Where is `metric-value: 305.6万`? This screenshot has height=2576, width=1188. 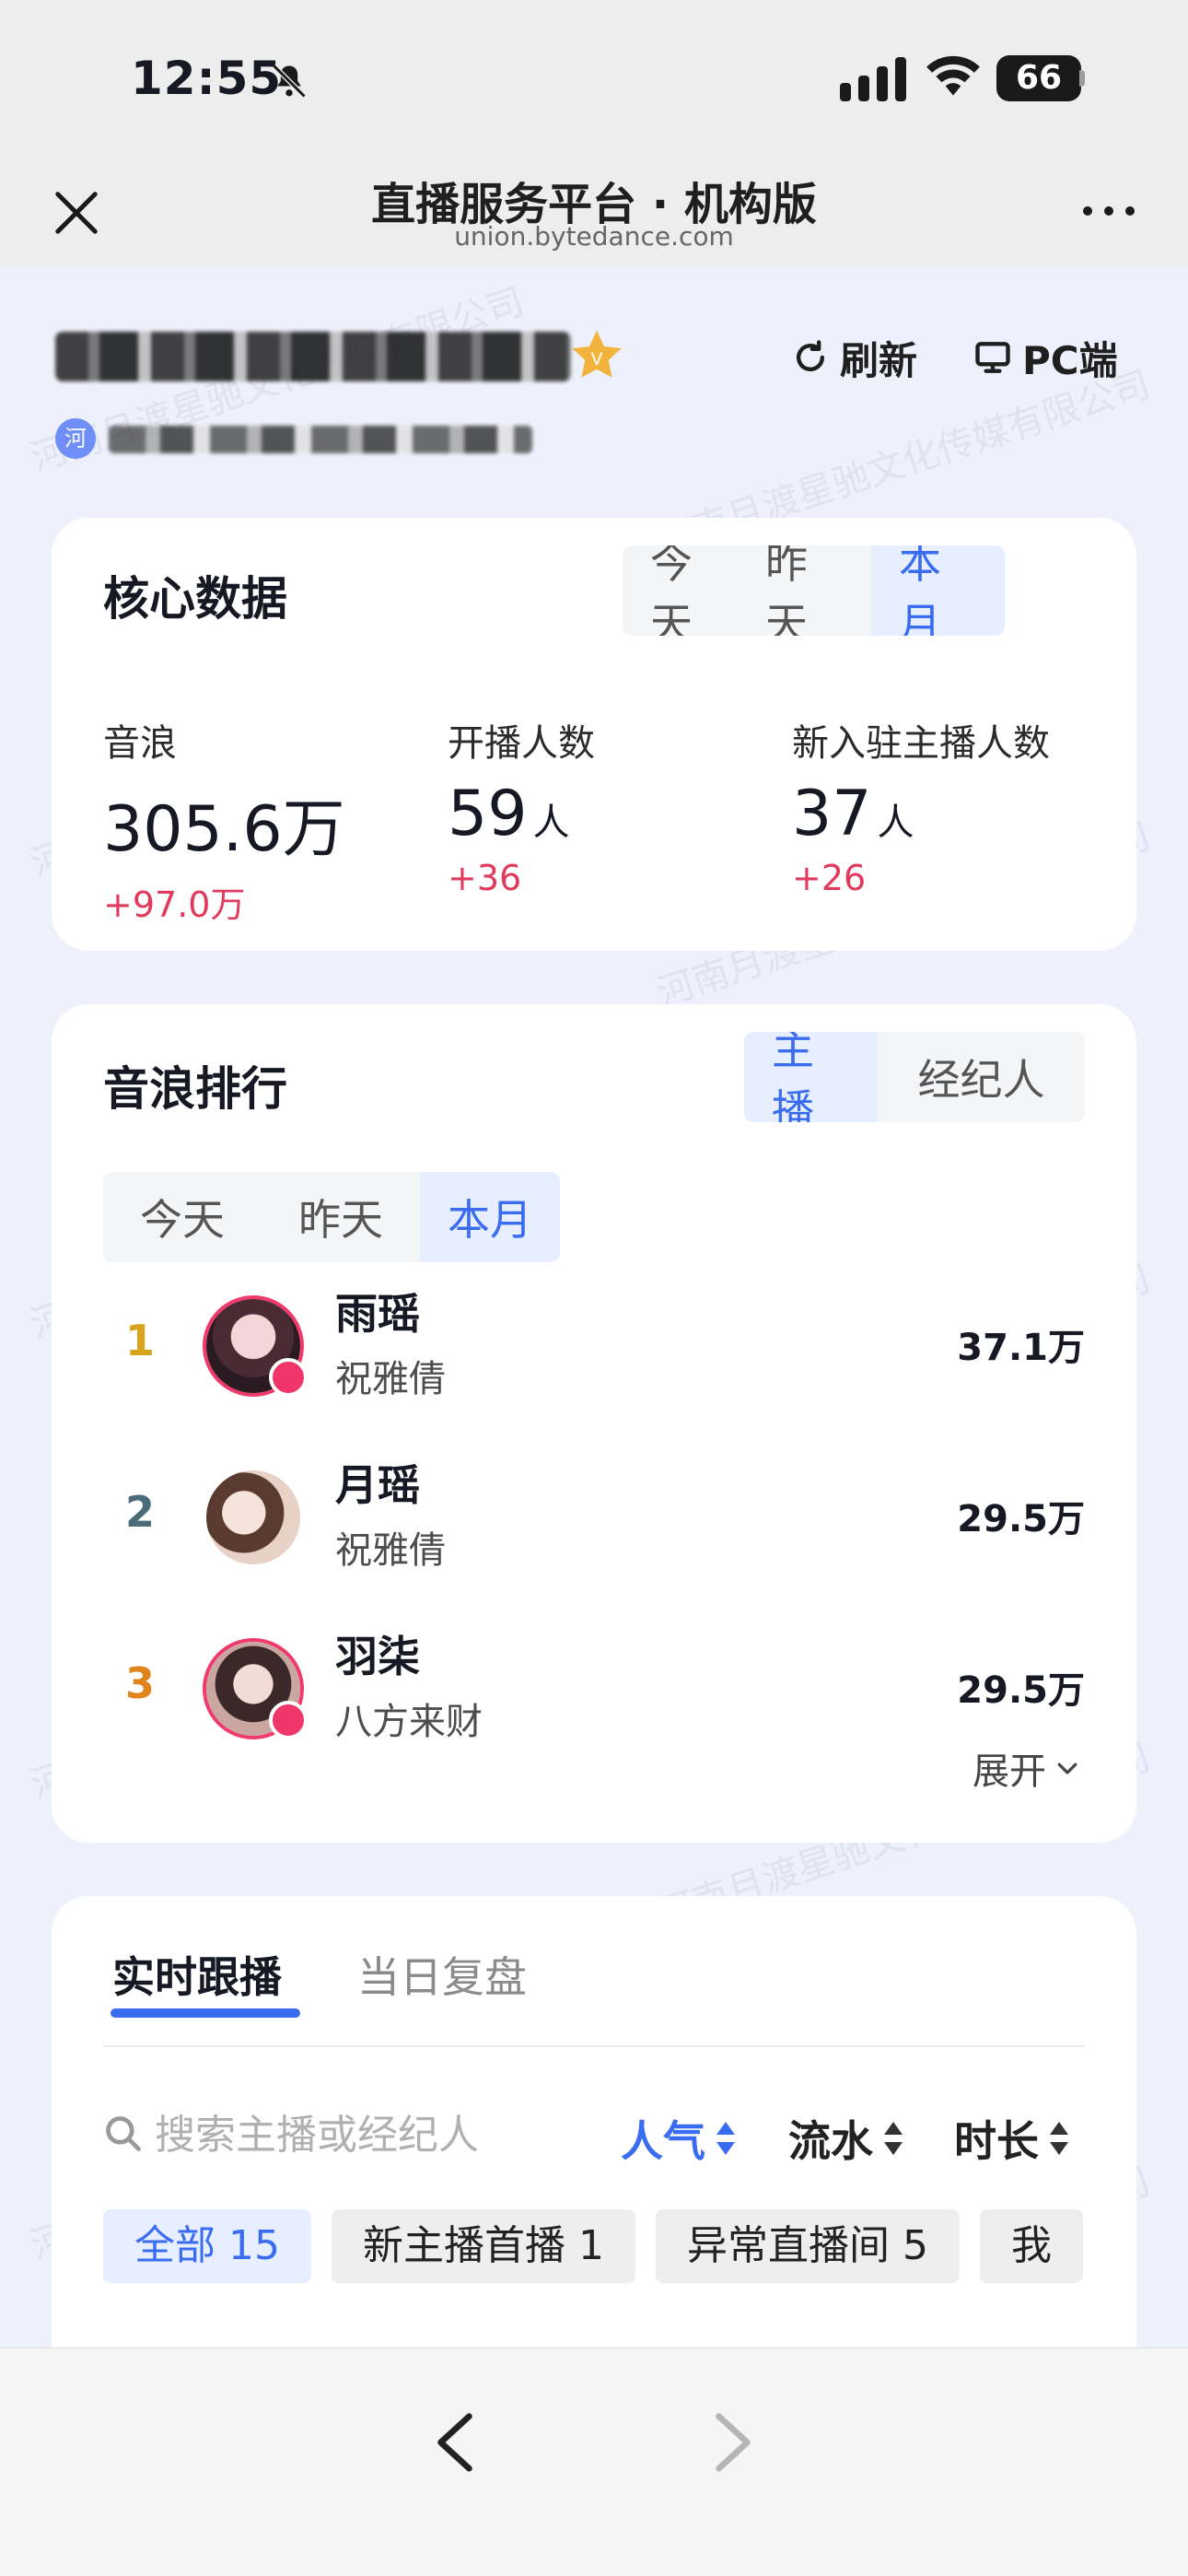 metric-value: 305.6万 is located at coordinates (227, 823).